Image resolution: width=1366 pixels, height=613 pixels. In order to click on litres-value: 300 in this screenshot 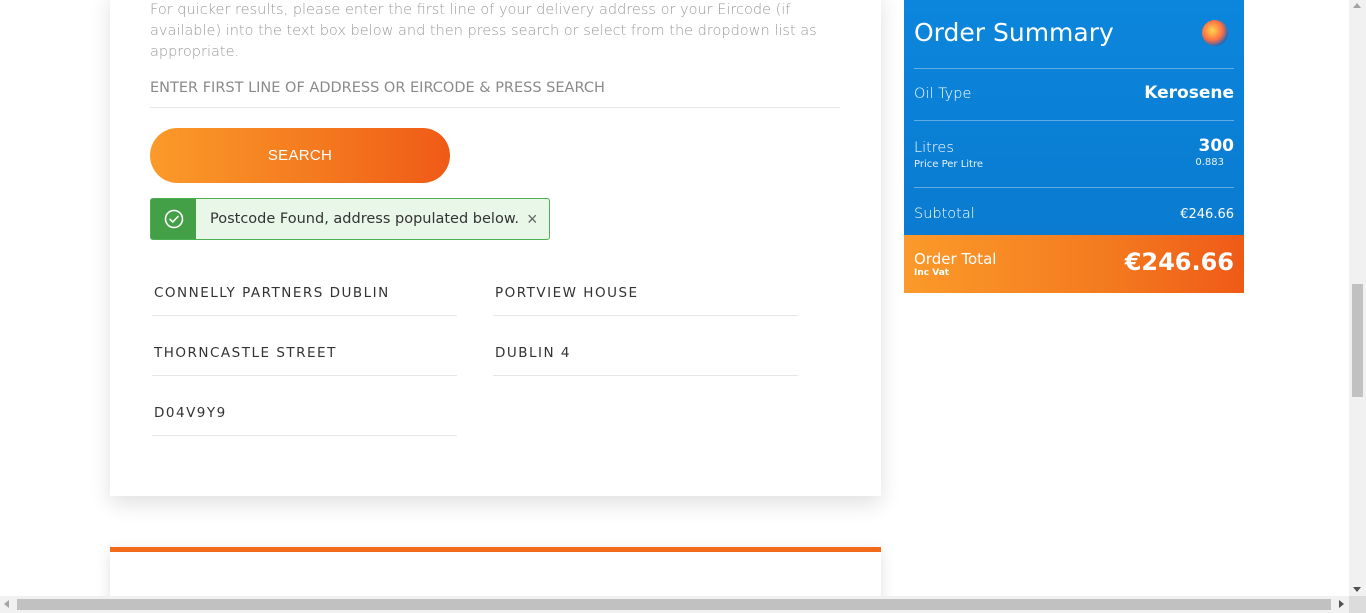, I will do `click(1216, 146)`.